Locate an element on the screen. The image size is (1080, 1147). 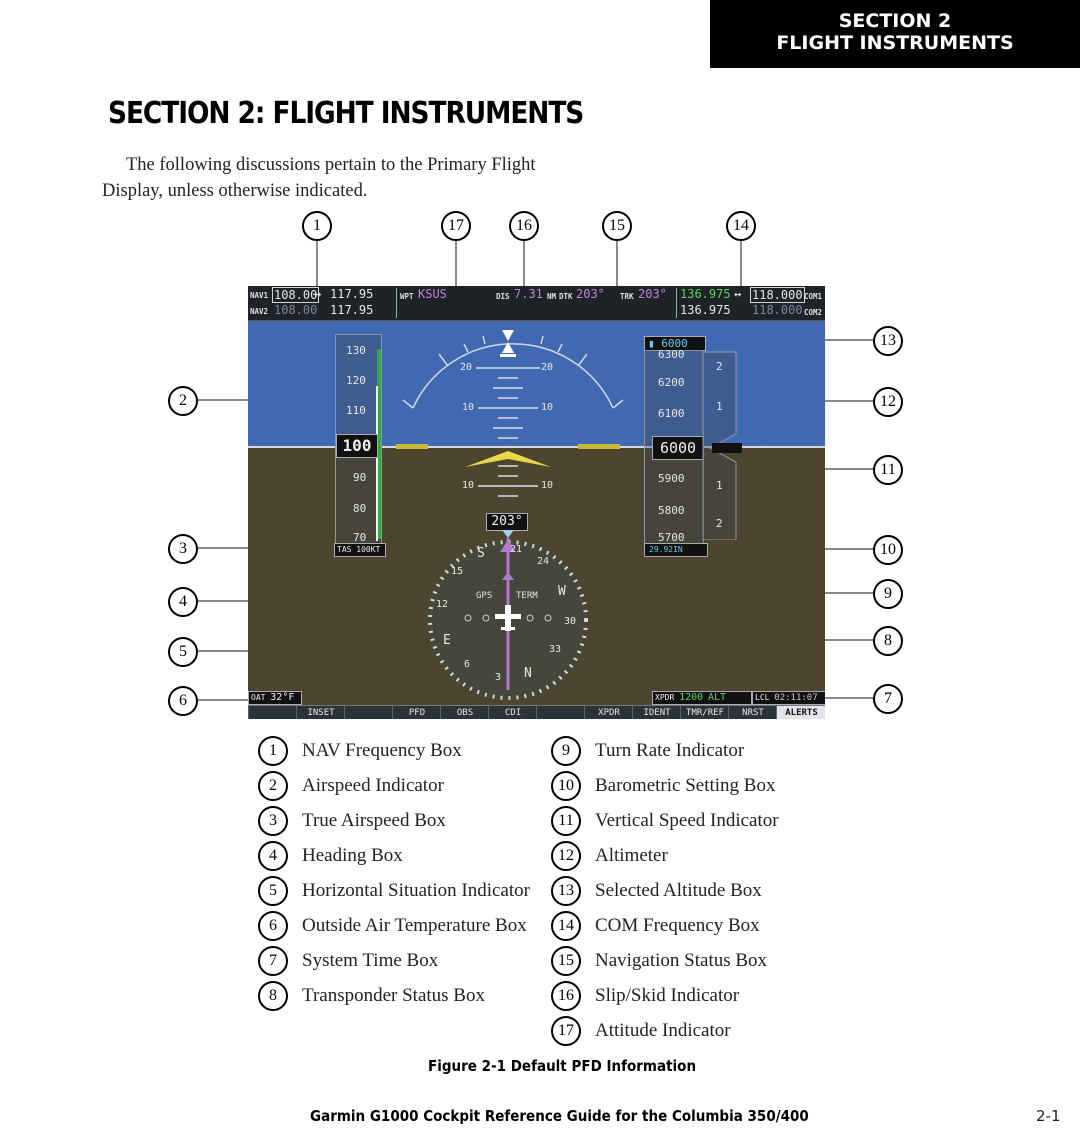
legend-item: 17 Attitude Indicator is located at coordinates (641, 1031).